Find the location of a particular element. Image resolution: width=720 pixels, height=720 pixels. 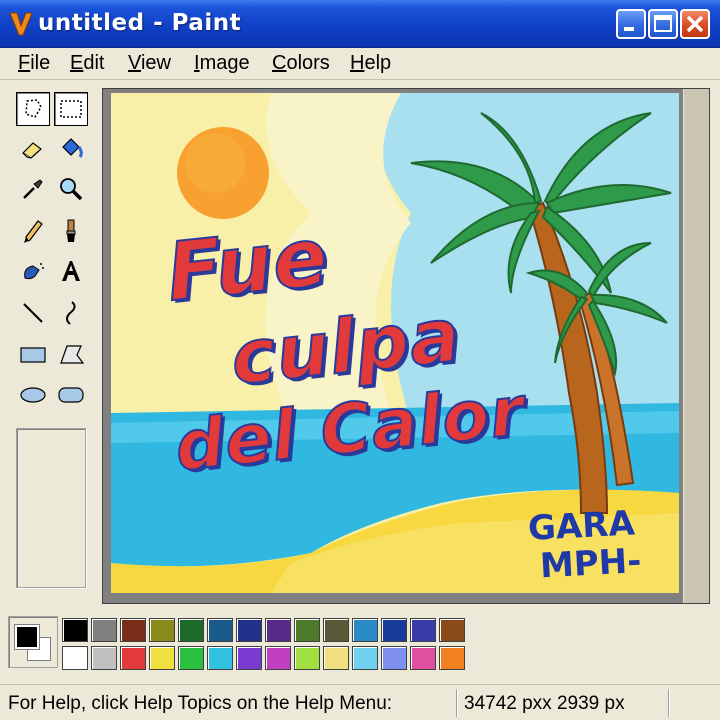

close-button is located at coordinates (695, 24).